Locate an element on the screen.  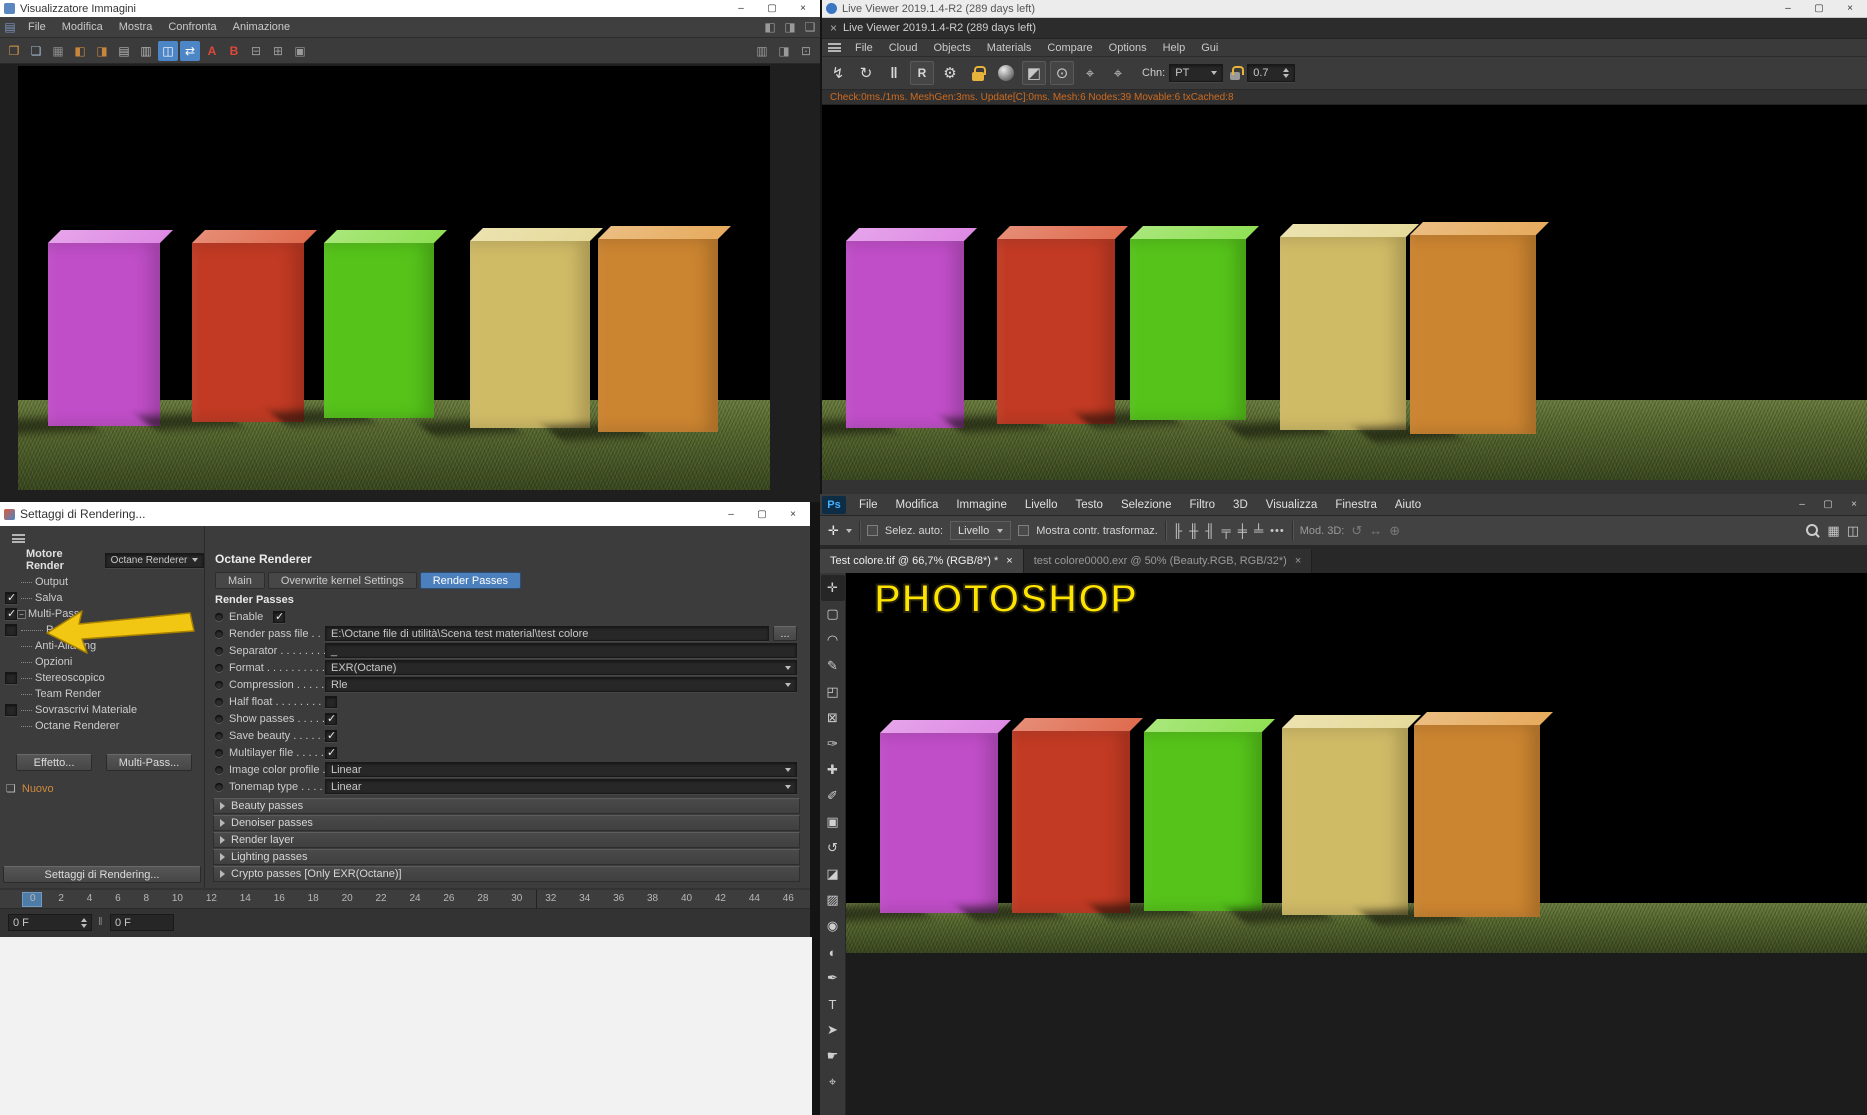
auto-select-dropdown: Livello is located at coordinates (981, 530).